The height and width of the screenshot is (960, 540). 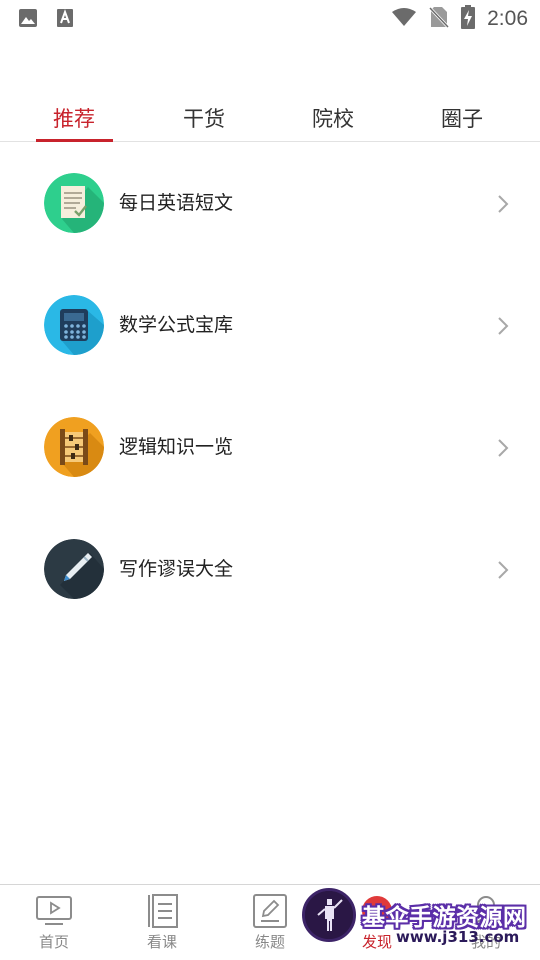 What do you see at coordinates (161, 942) in the screenshot?
I see `nav-label: 看课` at bounding box center [161, 942].